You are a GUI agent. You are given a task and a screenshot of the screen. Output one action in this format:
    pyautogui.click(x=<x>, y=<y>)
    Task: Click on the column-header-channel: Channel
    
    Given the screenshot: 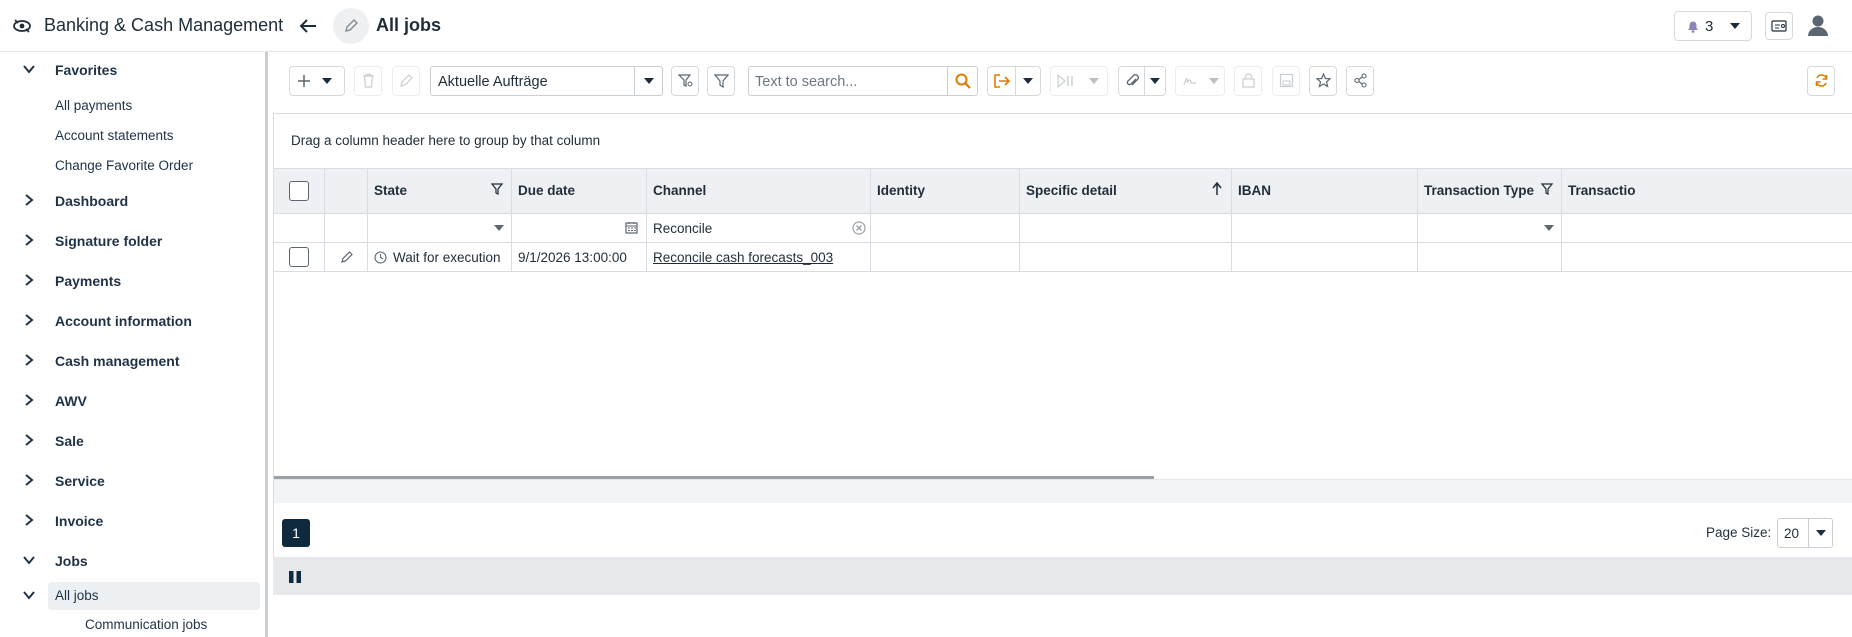 What is the action you would take?
    pyautogui.click(x=759, y=191)
    